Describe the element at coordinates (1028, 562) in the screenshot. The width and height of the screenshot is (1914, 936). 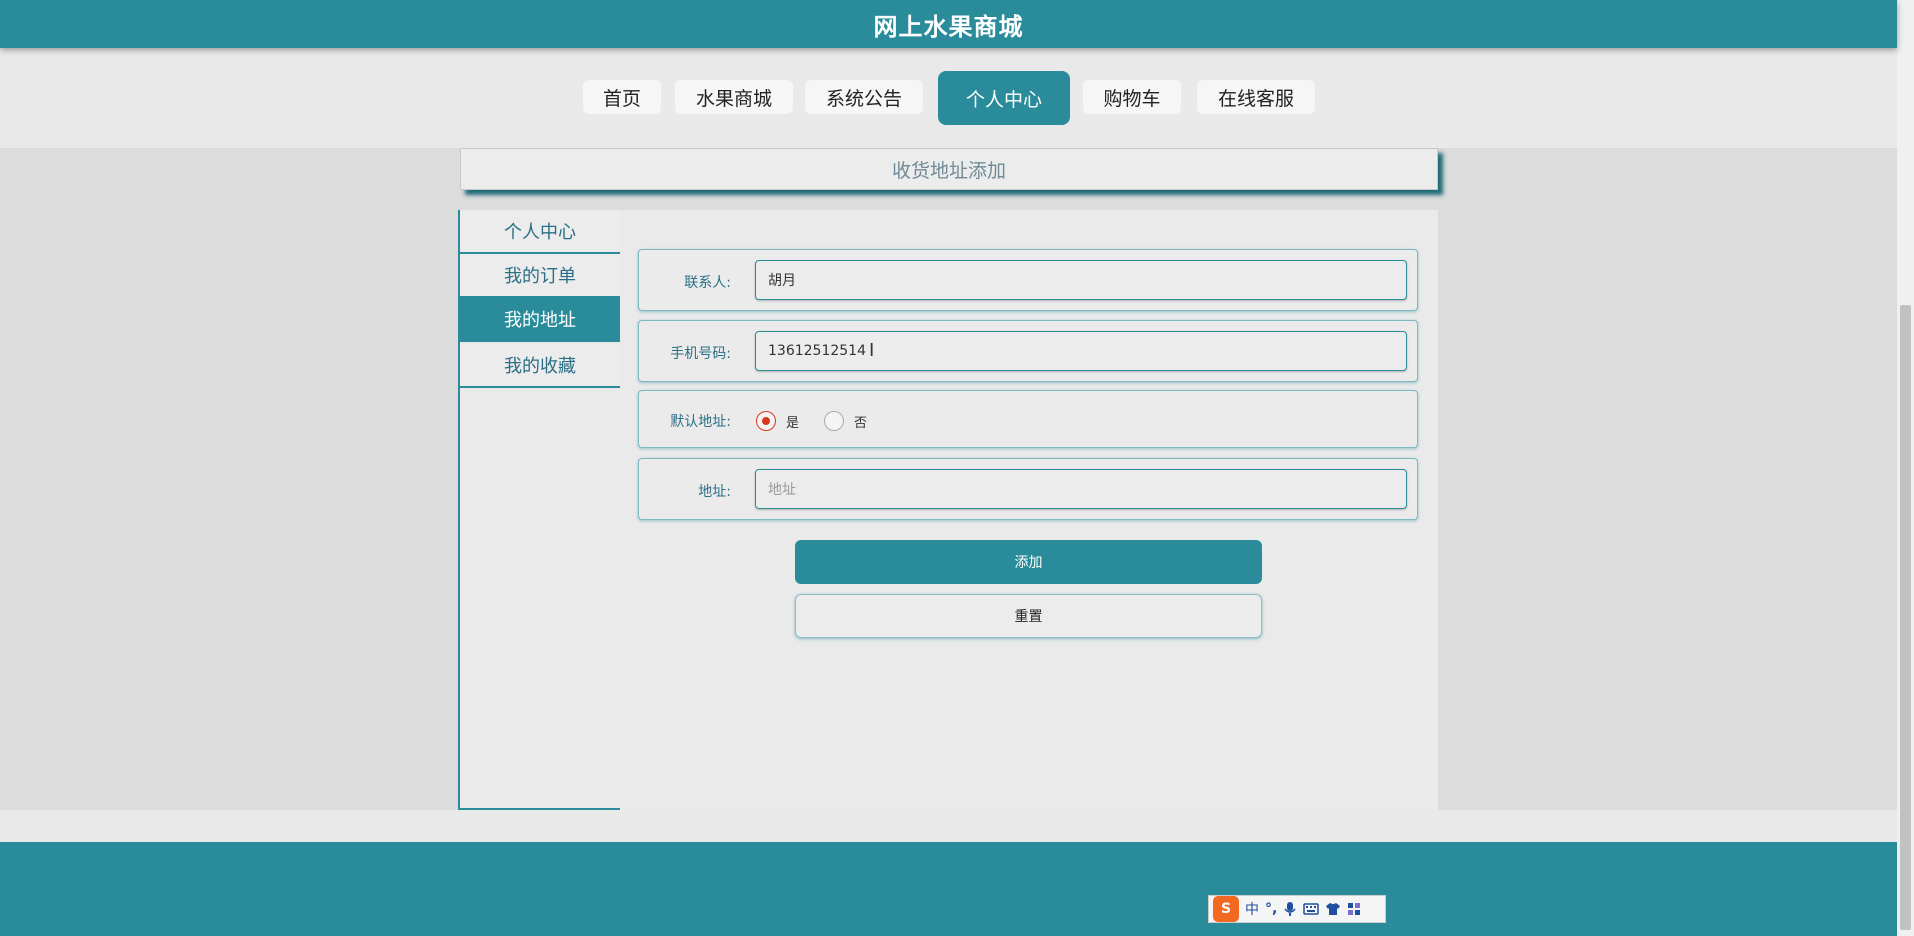
I see `add-button: 添加` at that location.